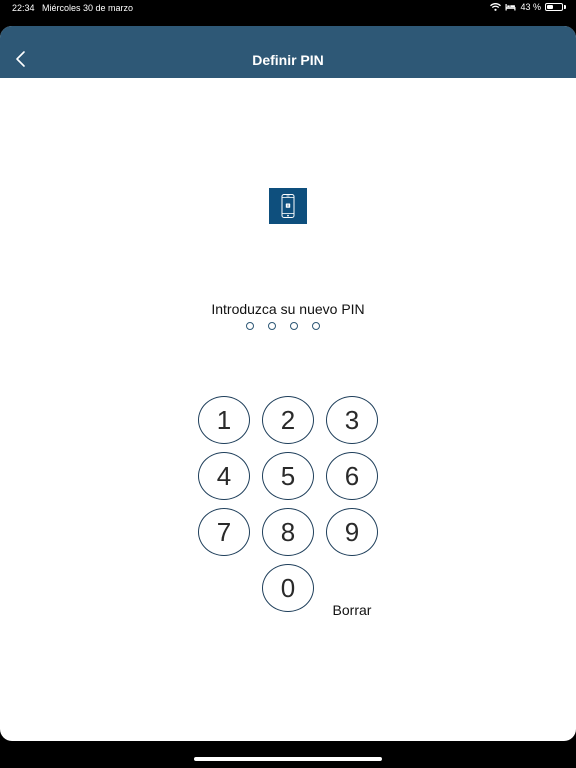 The image size is (576, 768). What do you see at coordinates (550, 7) in the screenshot?
I see `battery-fill` at bounding box center [550, 7].